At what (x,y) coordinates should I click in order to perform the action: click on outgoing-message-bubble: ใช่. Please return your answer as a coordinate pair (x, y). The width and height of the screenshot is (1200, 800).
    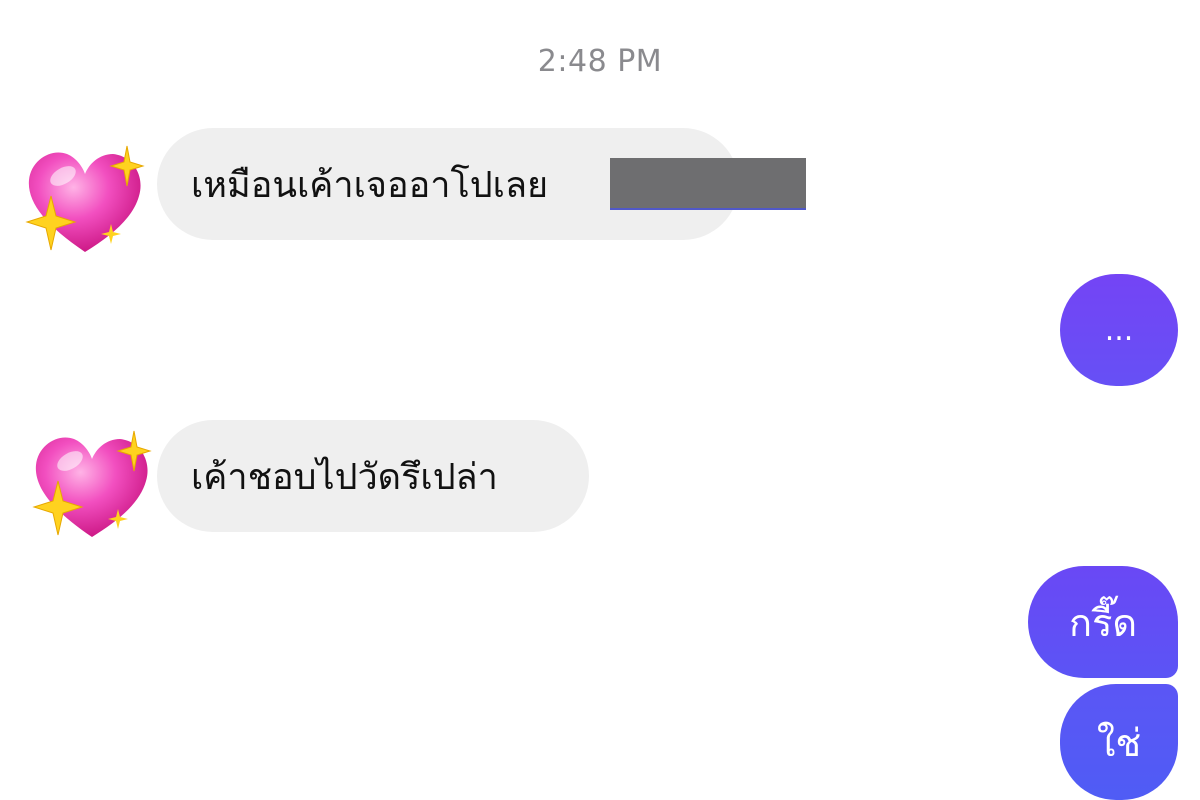
    Looking at the image, I should click on (1119, 742).